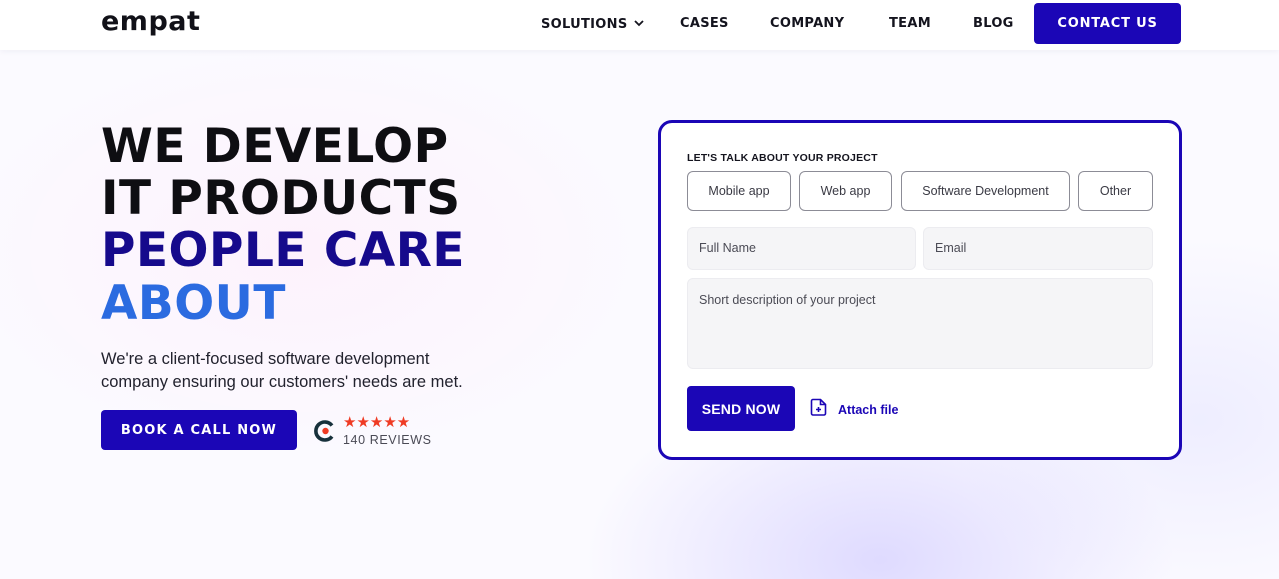 Image resolution: width=1279 pixels, height=579 pixels. I want to click on nav-cases: CASES, so click(704, 23).